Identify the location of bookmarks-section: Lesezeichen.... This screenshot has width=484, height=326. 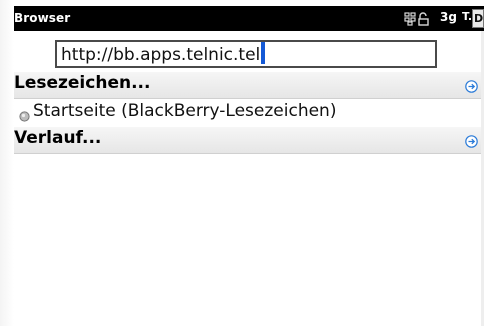
(249, 85).